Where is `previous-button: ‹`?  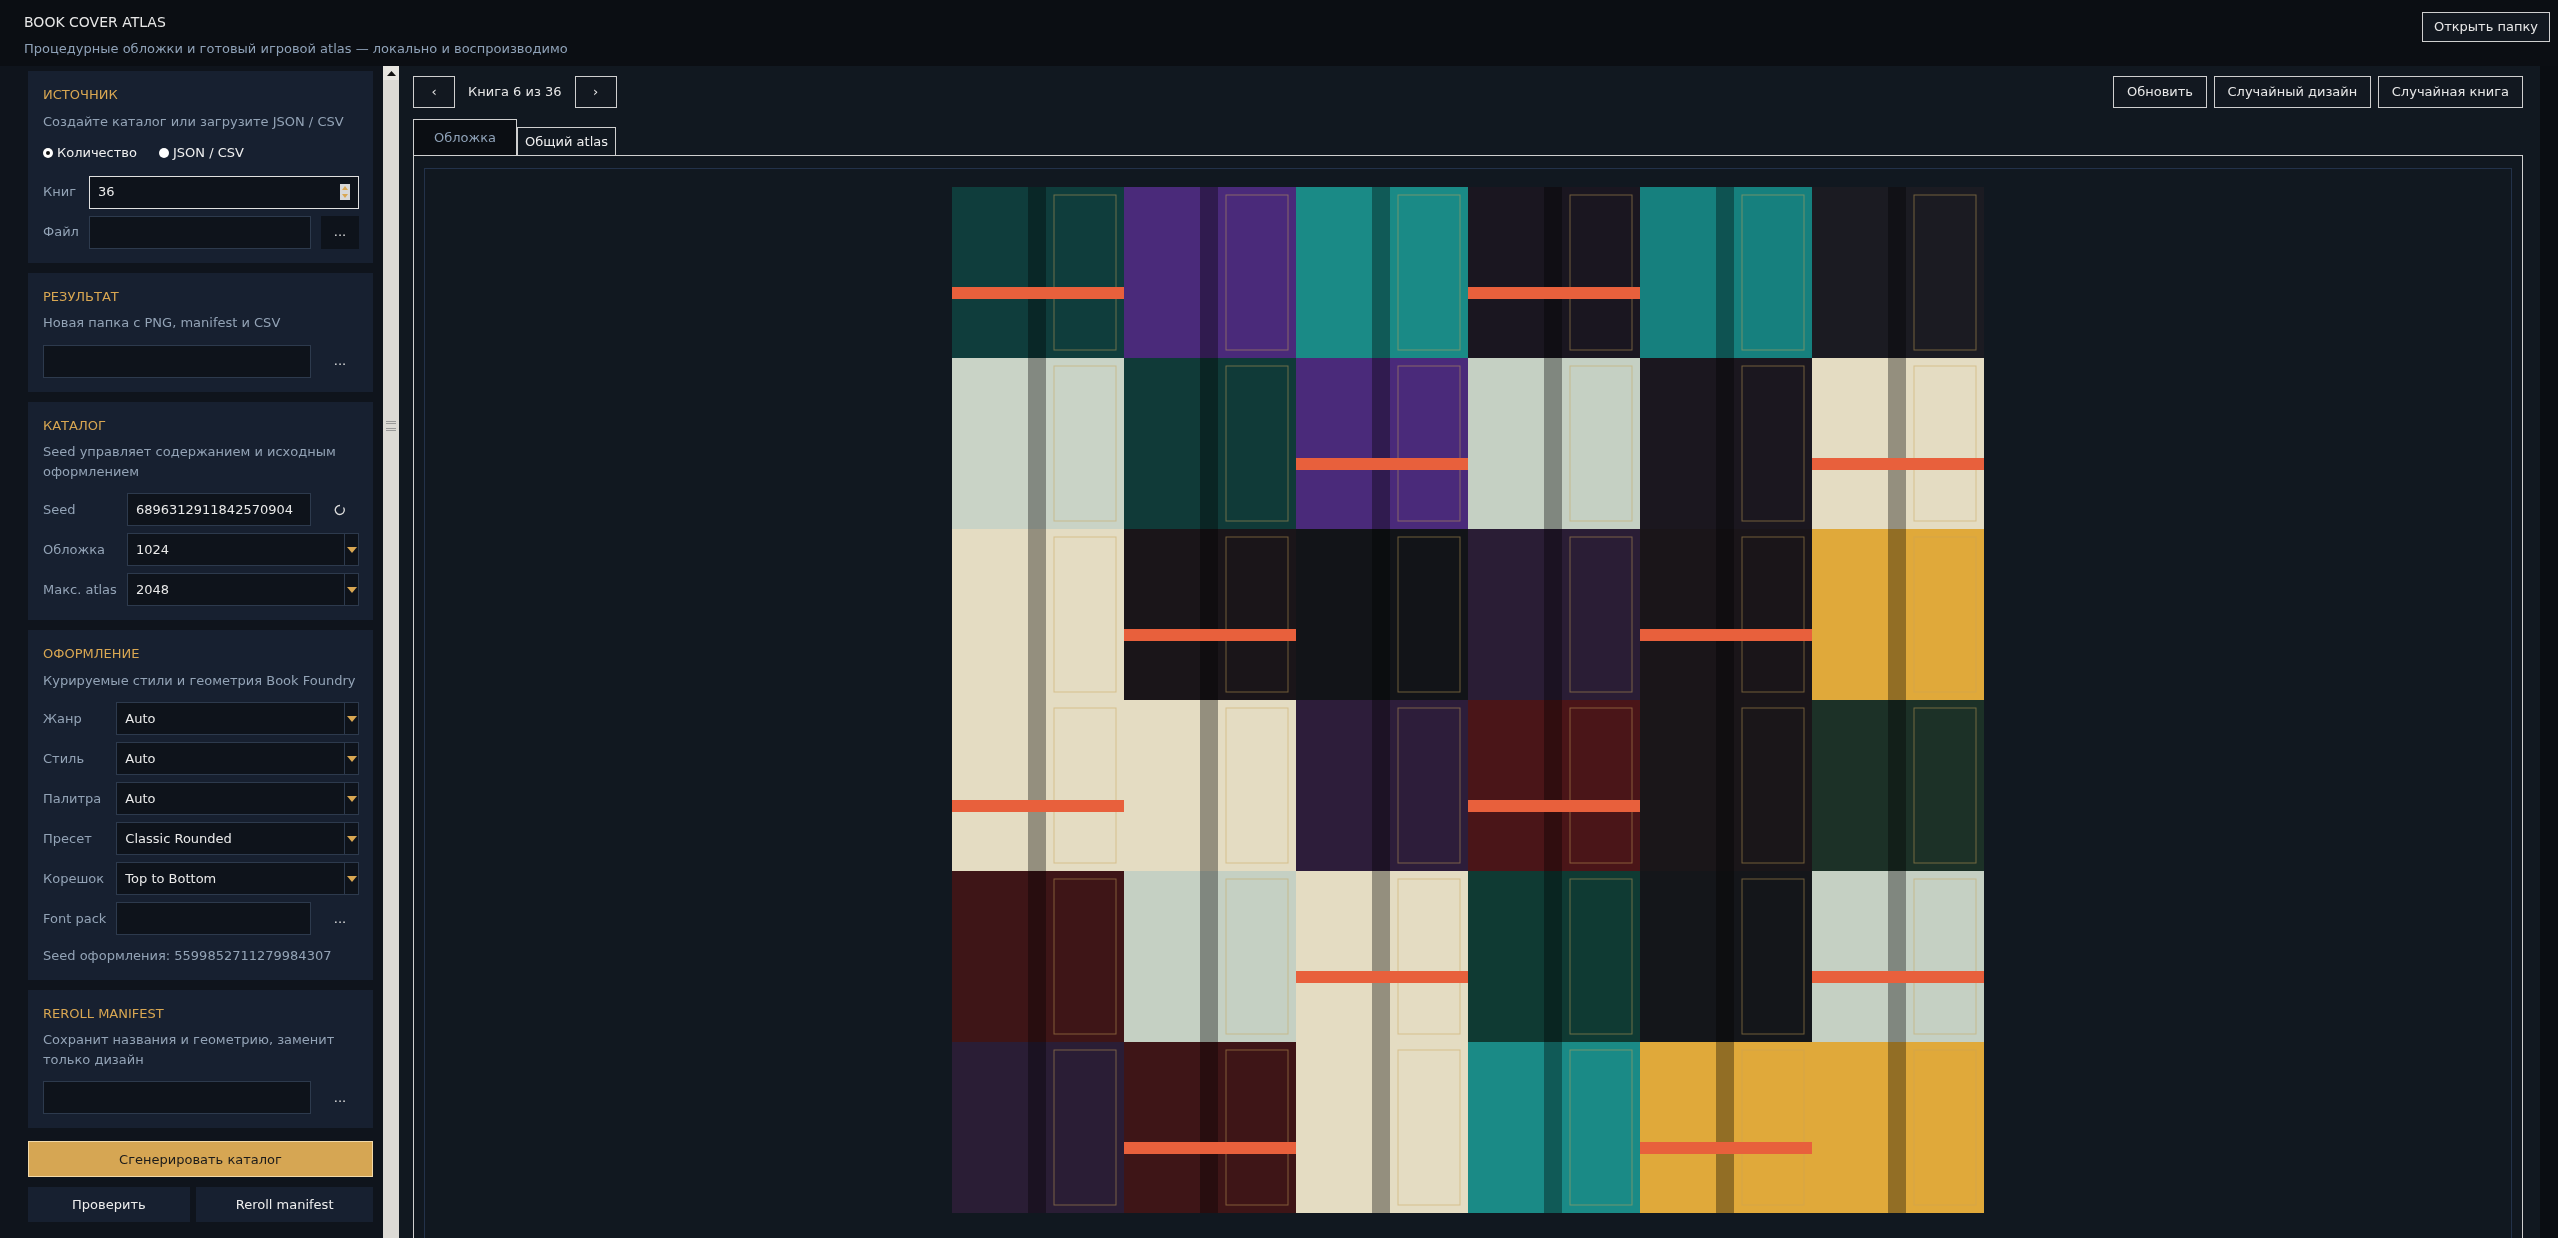
previous-button: ‹ is located at coordinates (434, 92).